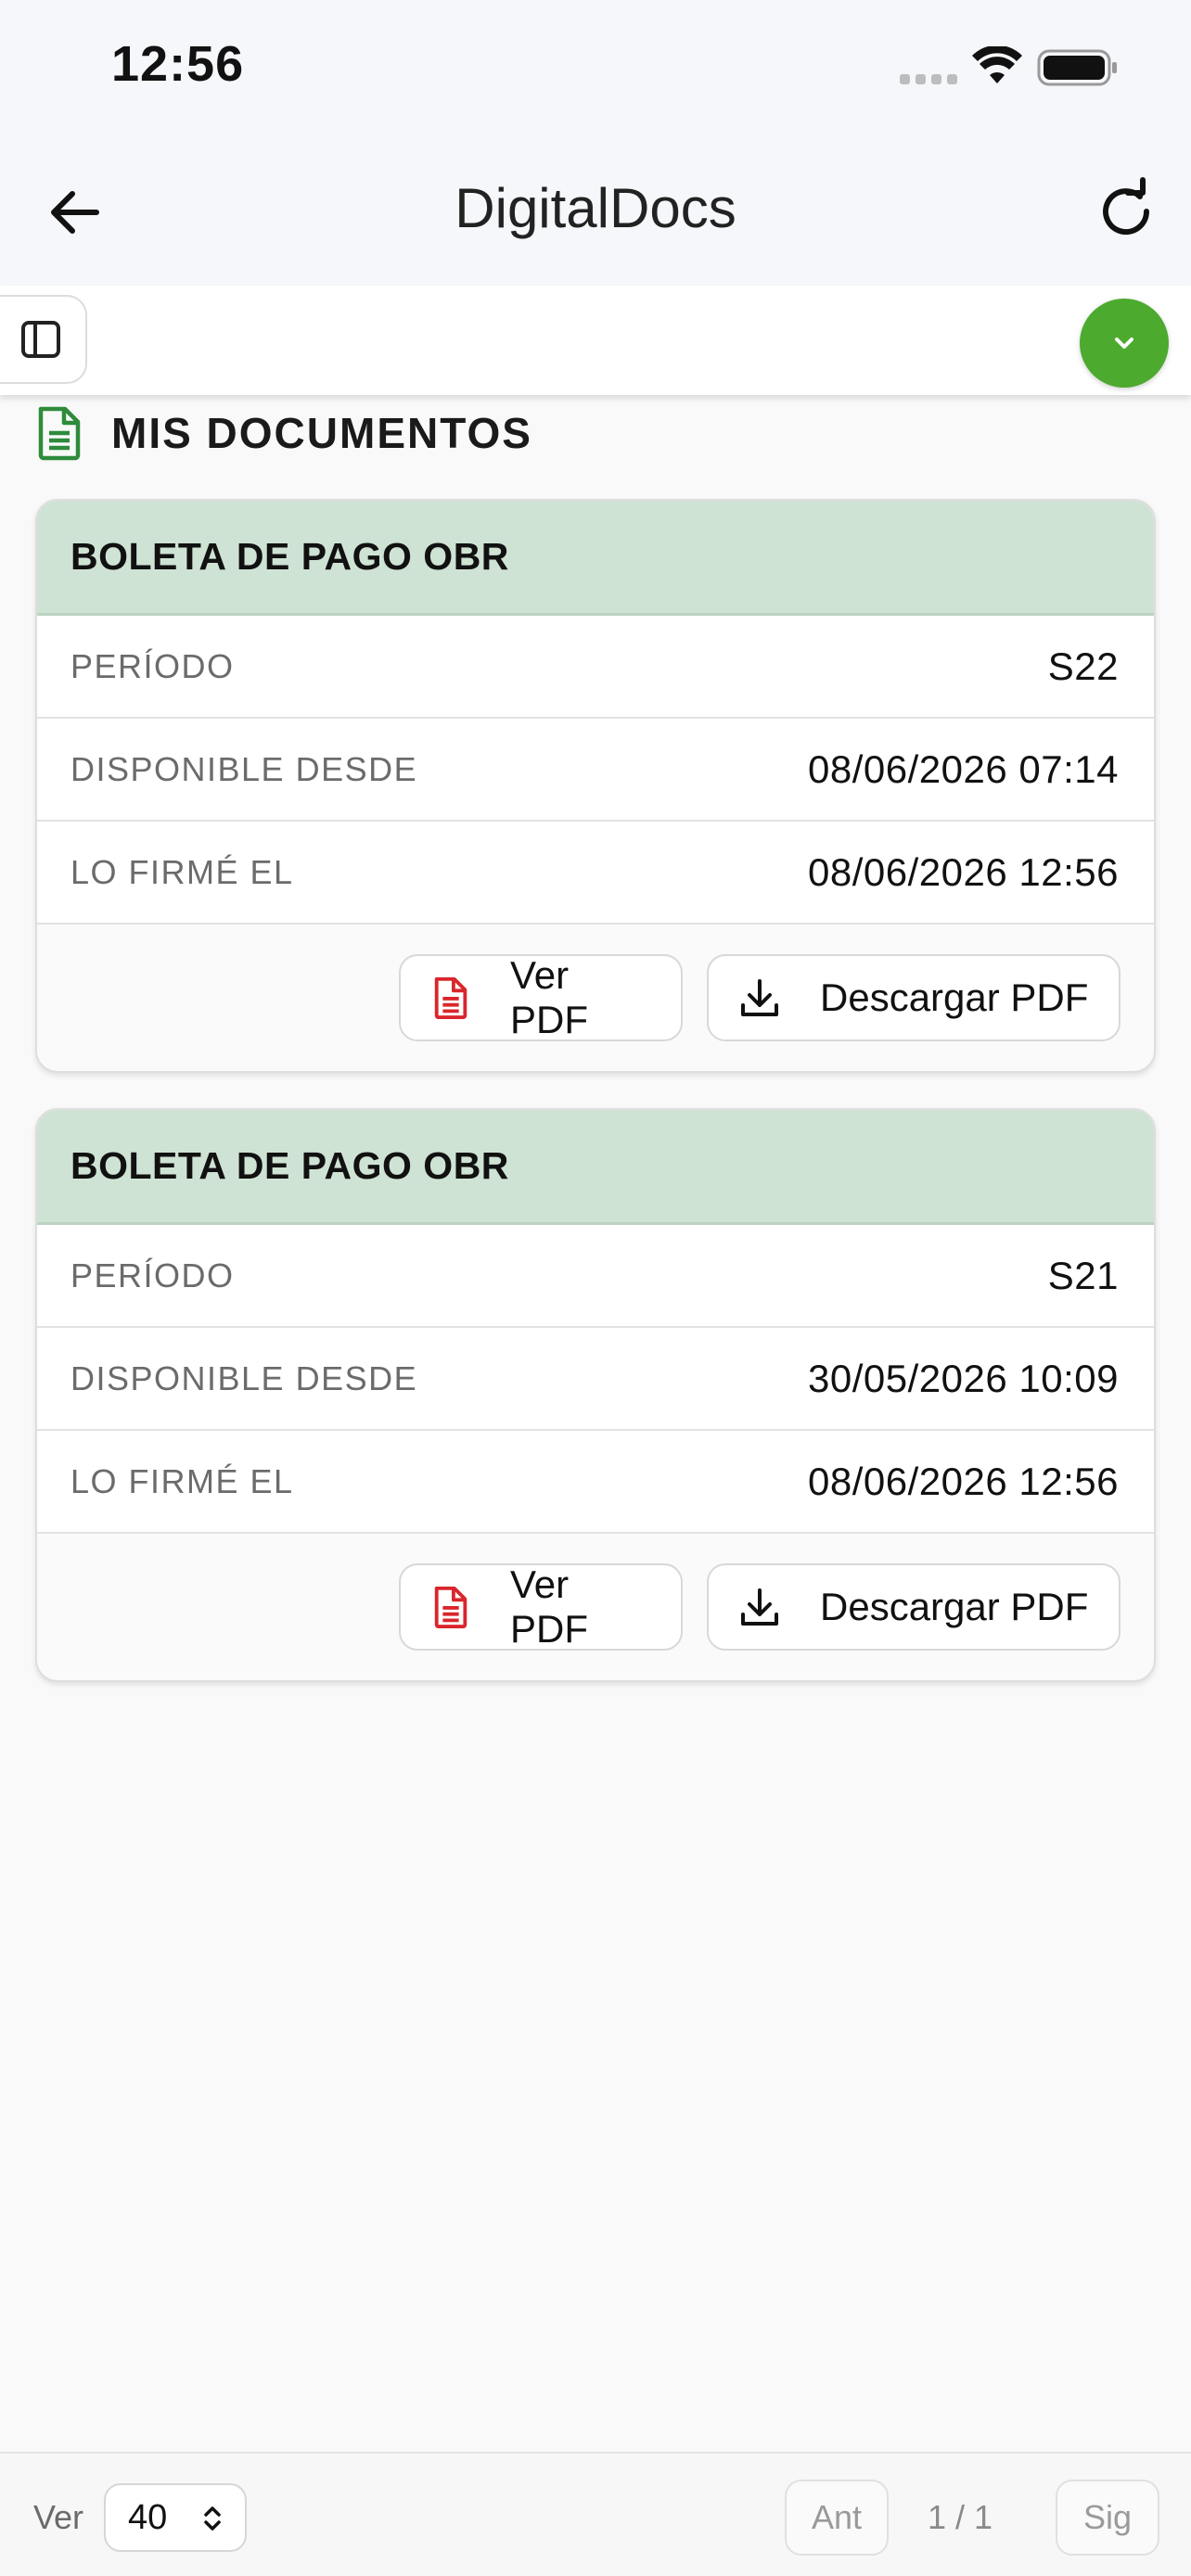  Describe the element at coordinates (595, 208) in the screenshot. I see `page-title: DigitalDocs` at that location.